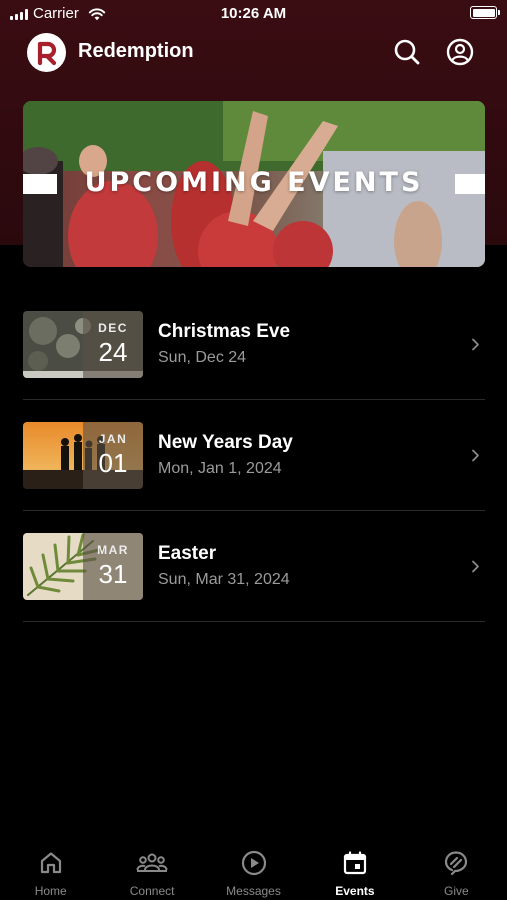  What do you see at coordinates (152, 862) in the screenshot?
I see `people-icon` at bounding box center [152, 862].